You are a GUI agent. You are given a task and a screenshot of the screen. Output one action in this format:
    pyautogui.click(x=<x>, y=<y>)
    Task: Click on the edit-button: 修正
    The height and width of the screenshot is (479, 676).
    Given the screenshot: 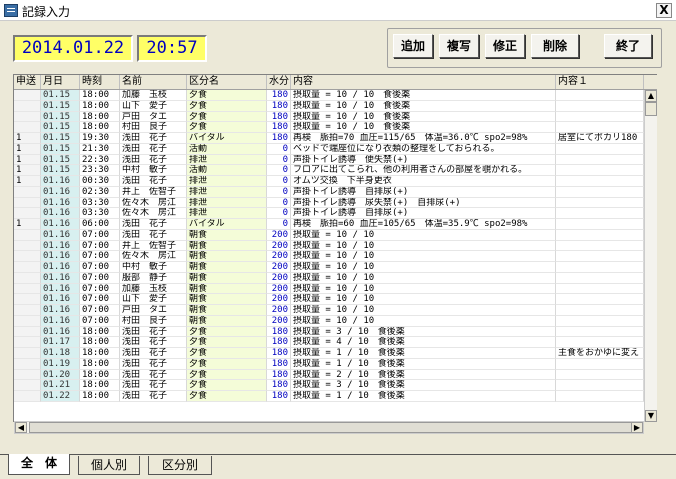 What is the action you would take?
    pyautogui.click(x=505, y=46)
    